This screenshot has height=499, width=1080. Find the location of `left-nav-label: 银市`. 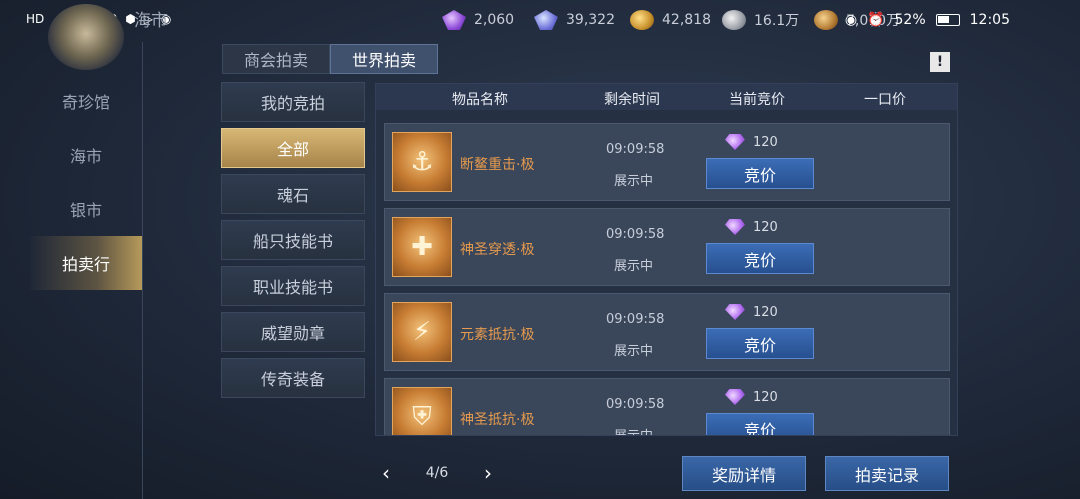

left-nav-label: 银市 is located at coordinates (85, 210).